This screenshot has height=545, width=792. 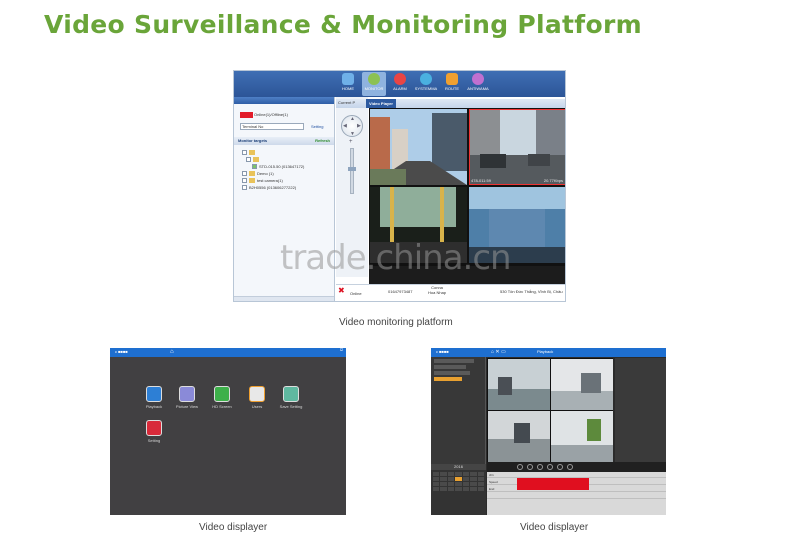 I want to click on monitor-icon, so click(x=374, y=79).